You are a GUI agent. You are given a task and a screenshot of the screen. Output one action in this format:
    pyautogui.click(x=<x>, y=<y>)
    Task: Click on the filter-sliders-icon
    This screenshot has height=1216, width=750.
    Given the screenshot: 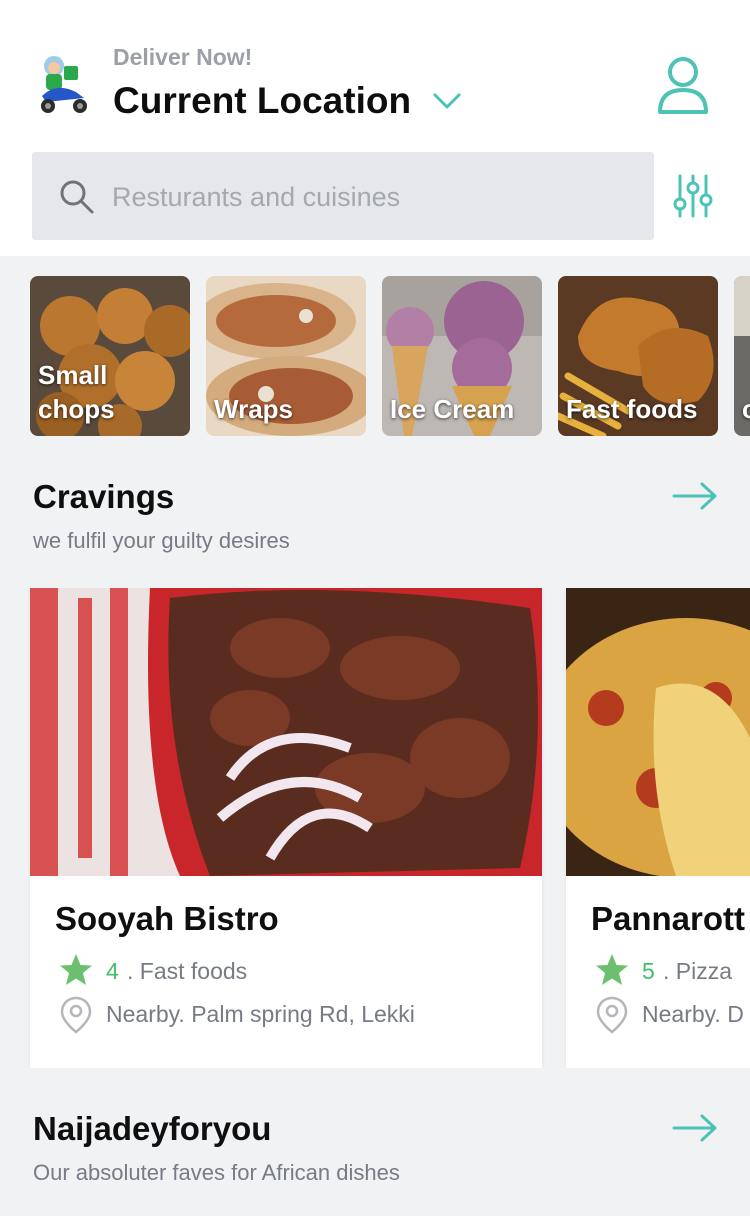 What is the action you would take?
    pyautogui.click(x=693, y=196)
    